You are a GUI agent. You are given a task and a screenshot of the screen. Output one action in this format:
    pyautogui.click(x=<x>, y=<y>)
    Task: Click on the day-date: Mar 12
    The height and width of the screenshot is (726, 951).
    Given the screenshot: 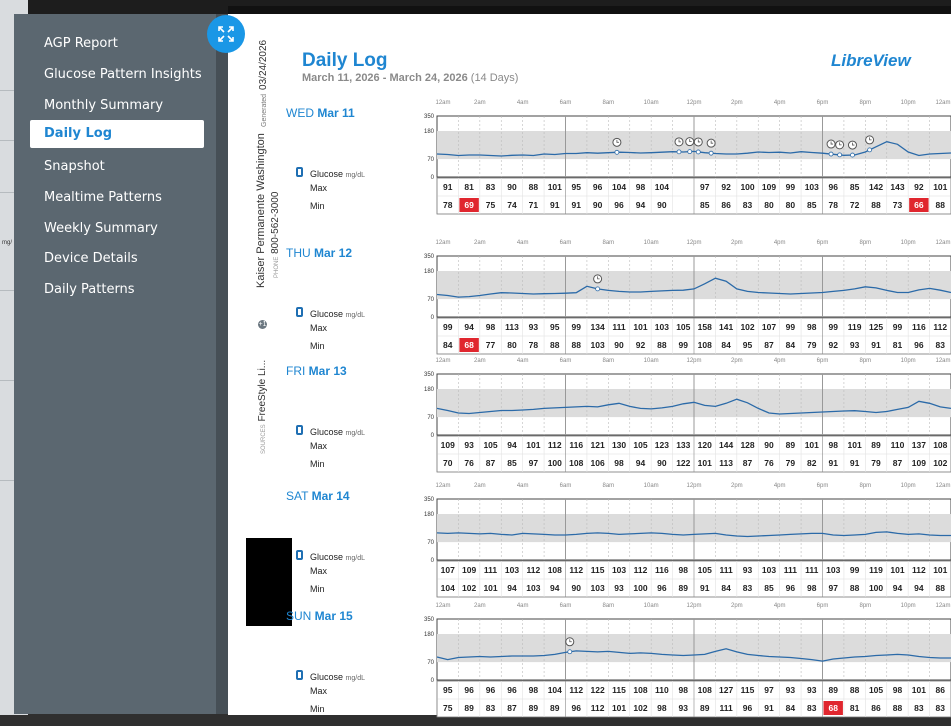 What is the action you would take?
    pyautogui.click(x=333, y=253)
    